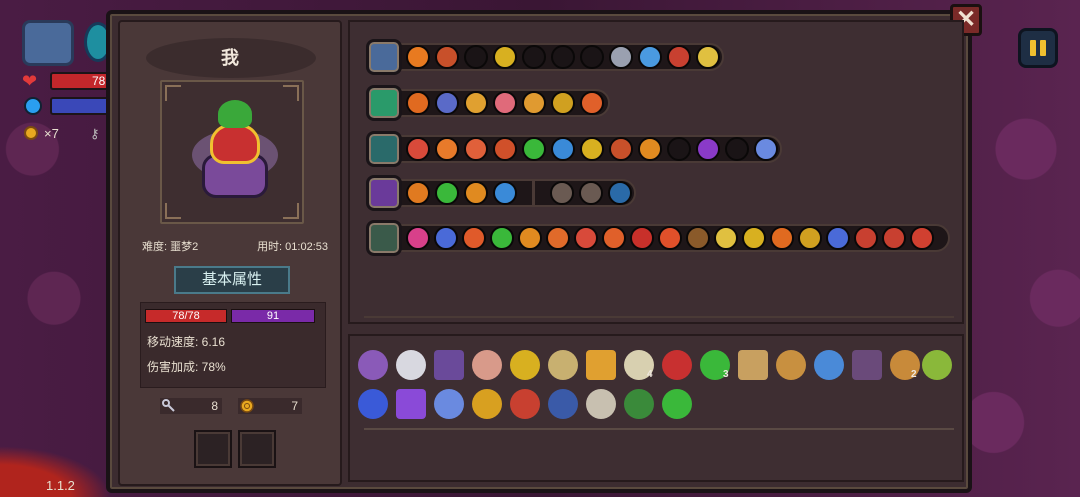  I want to click on shield-rune-icon, so click(922, 238).